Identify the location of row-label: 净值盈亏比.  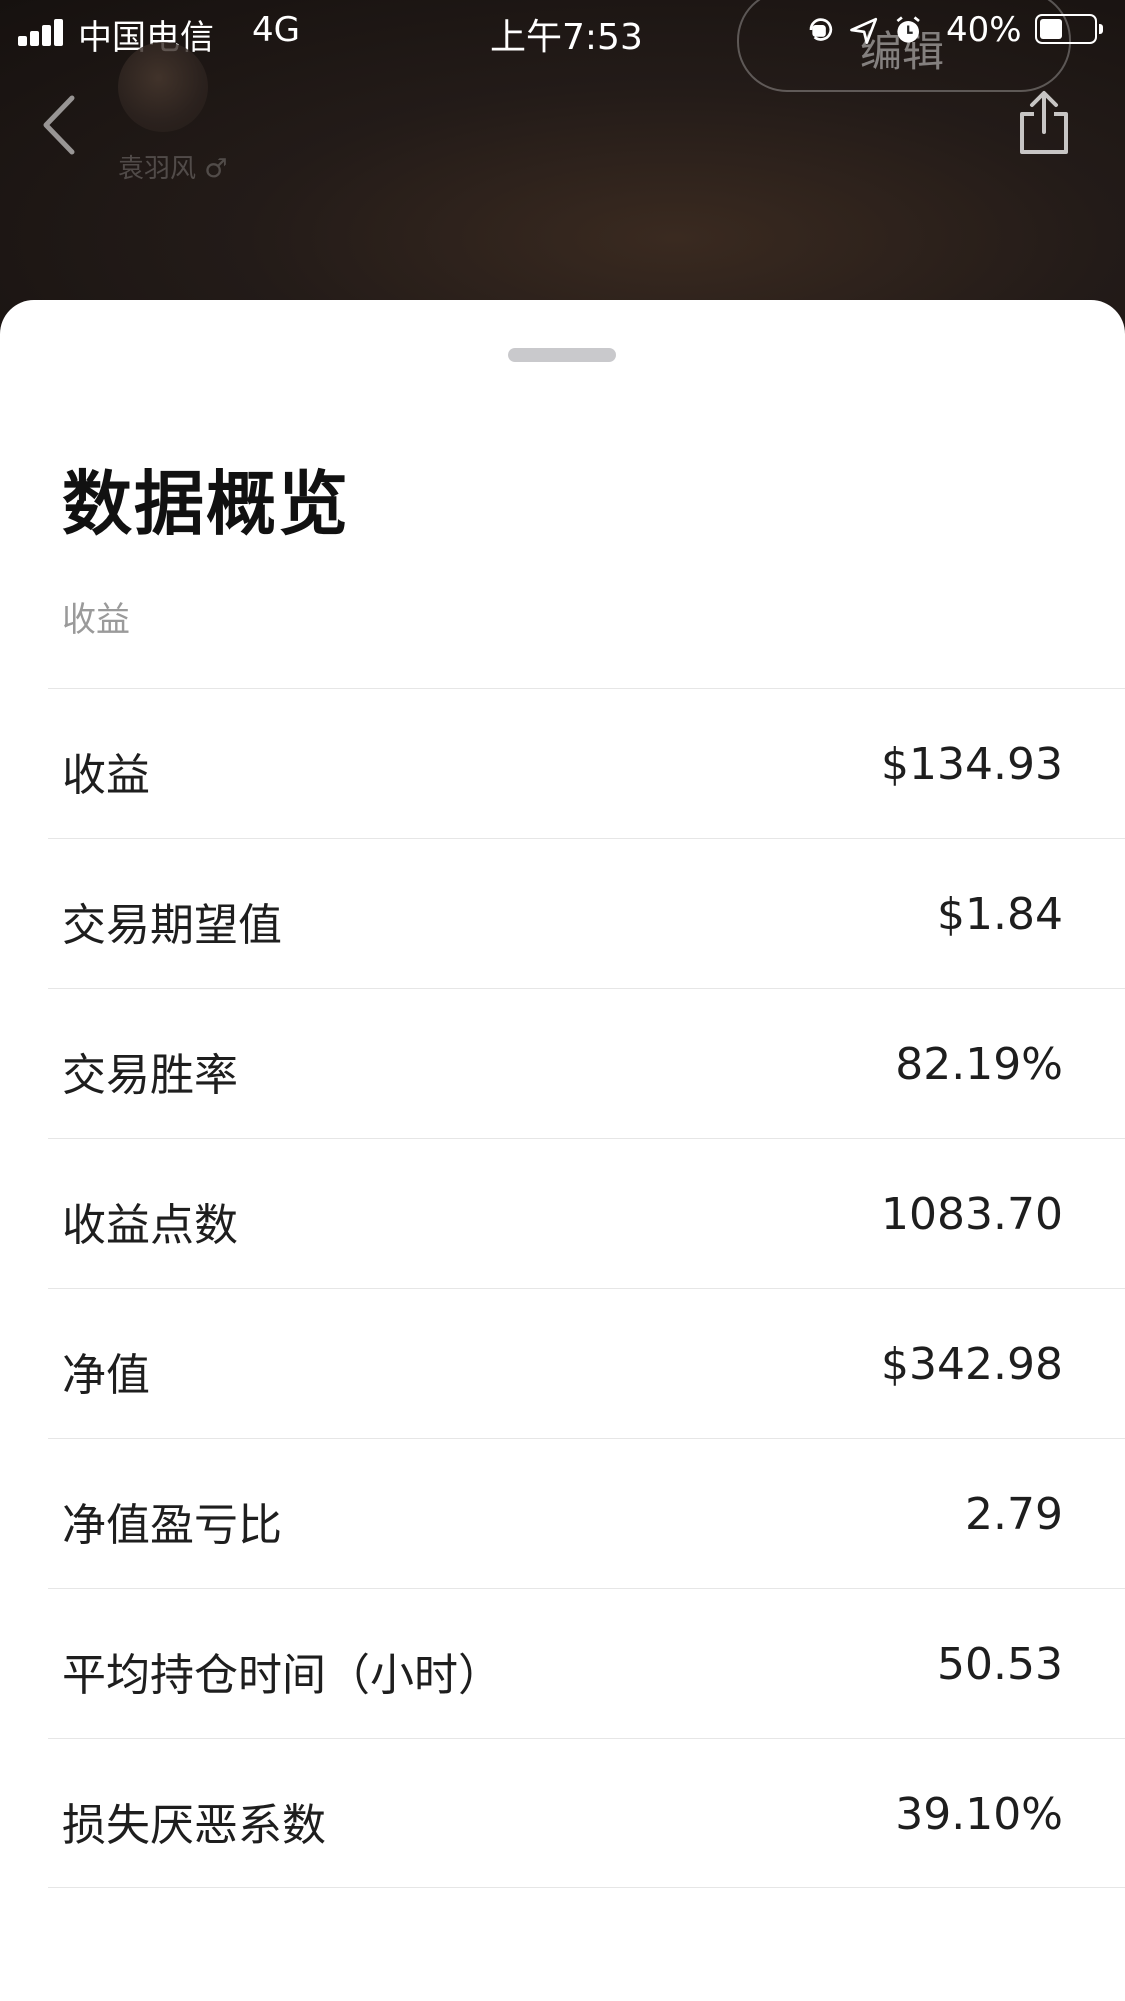
(172, 1525).